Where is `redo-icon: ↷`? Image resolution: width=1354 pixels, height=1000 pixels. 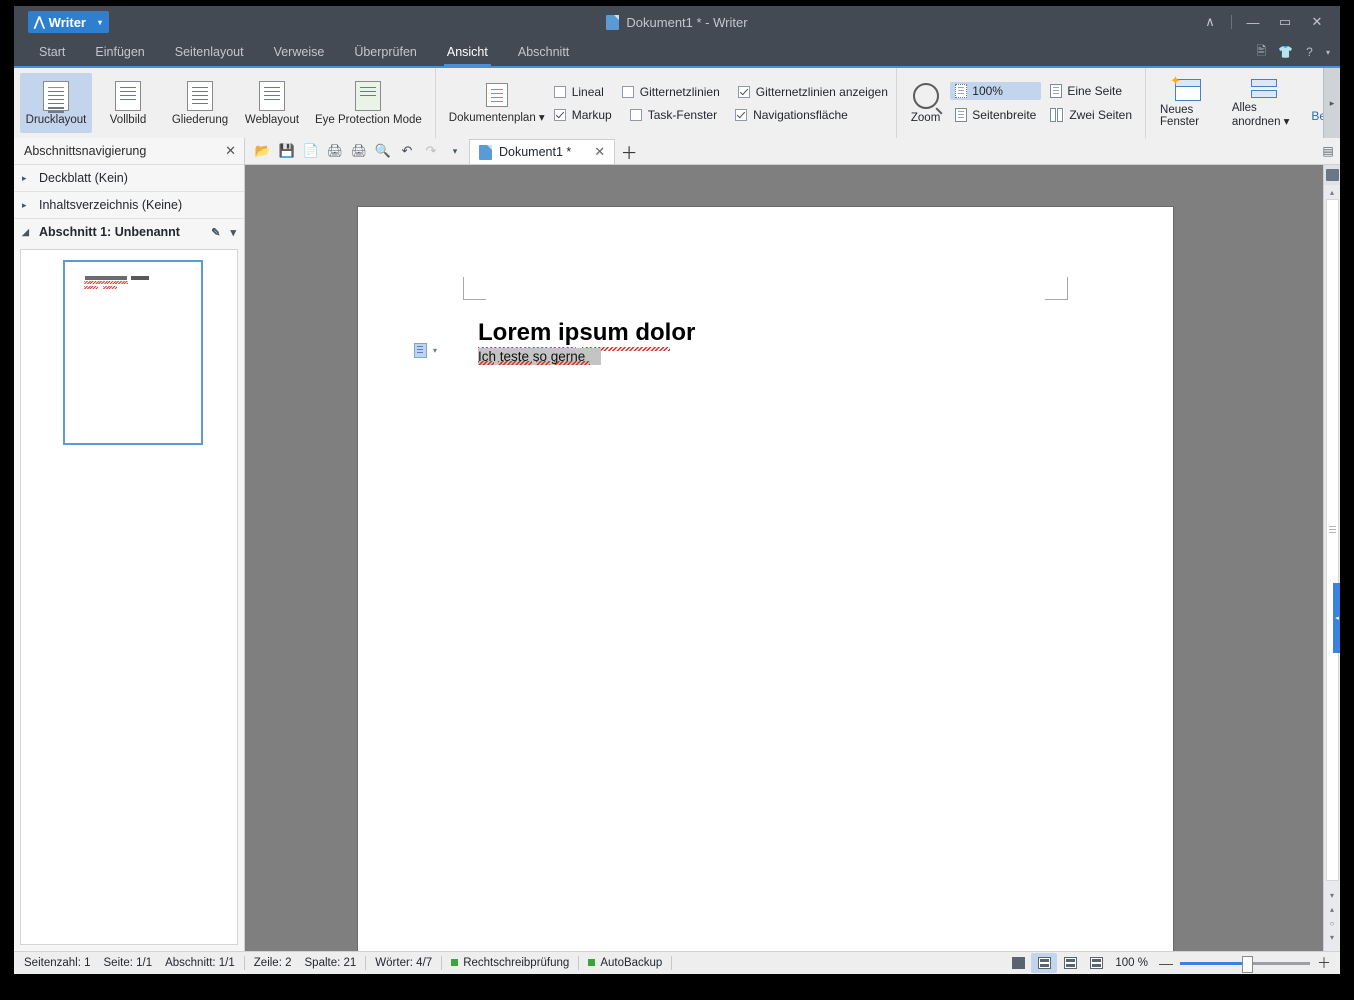 redo-icon: ↷ is located at coordinates (431, 151).